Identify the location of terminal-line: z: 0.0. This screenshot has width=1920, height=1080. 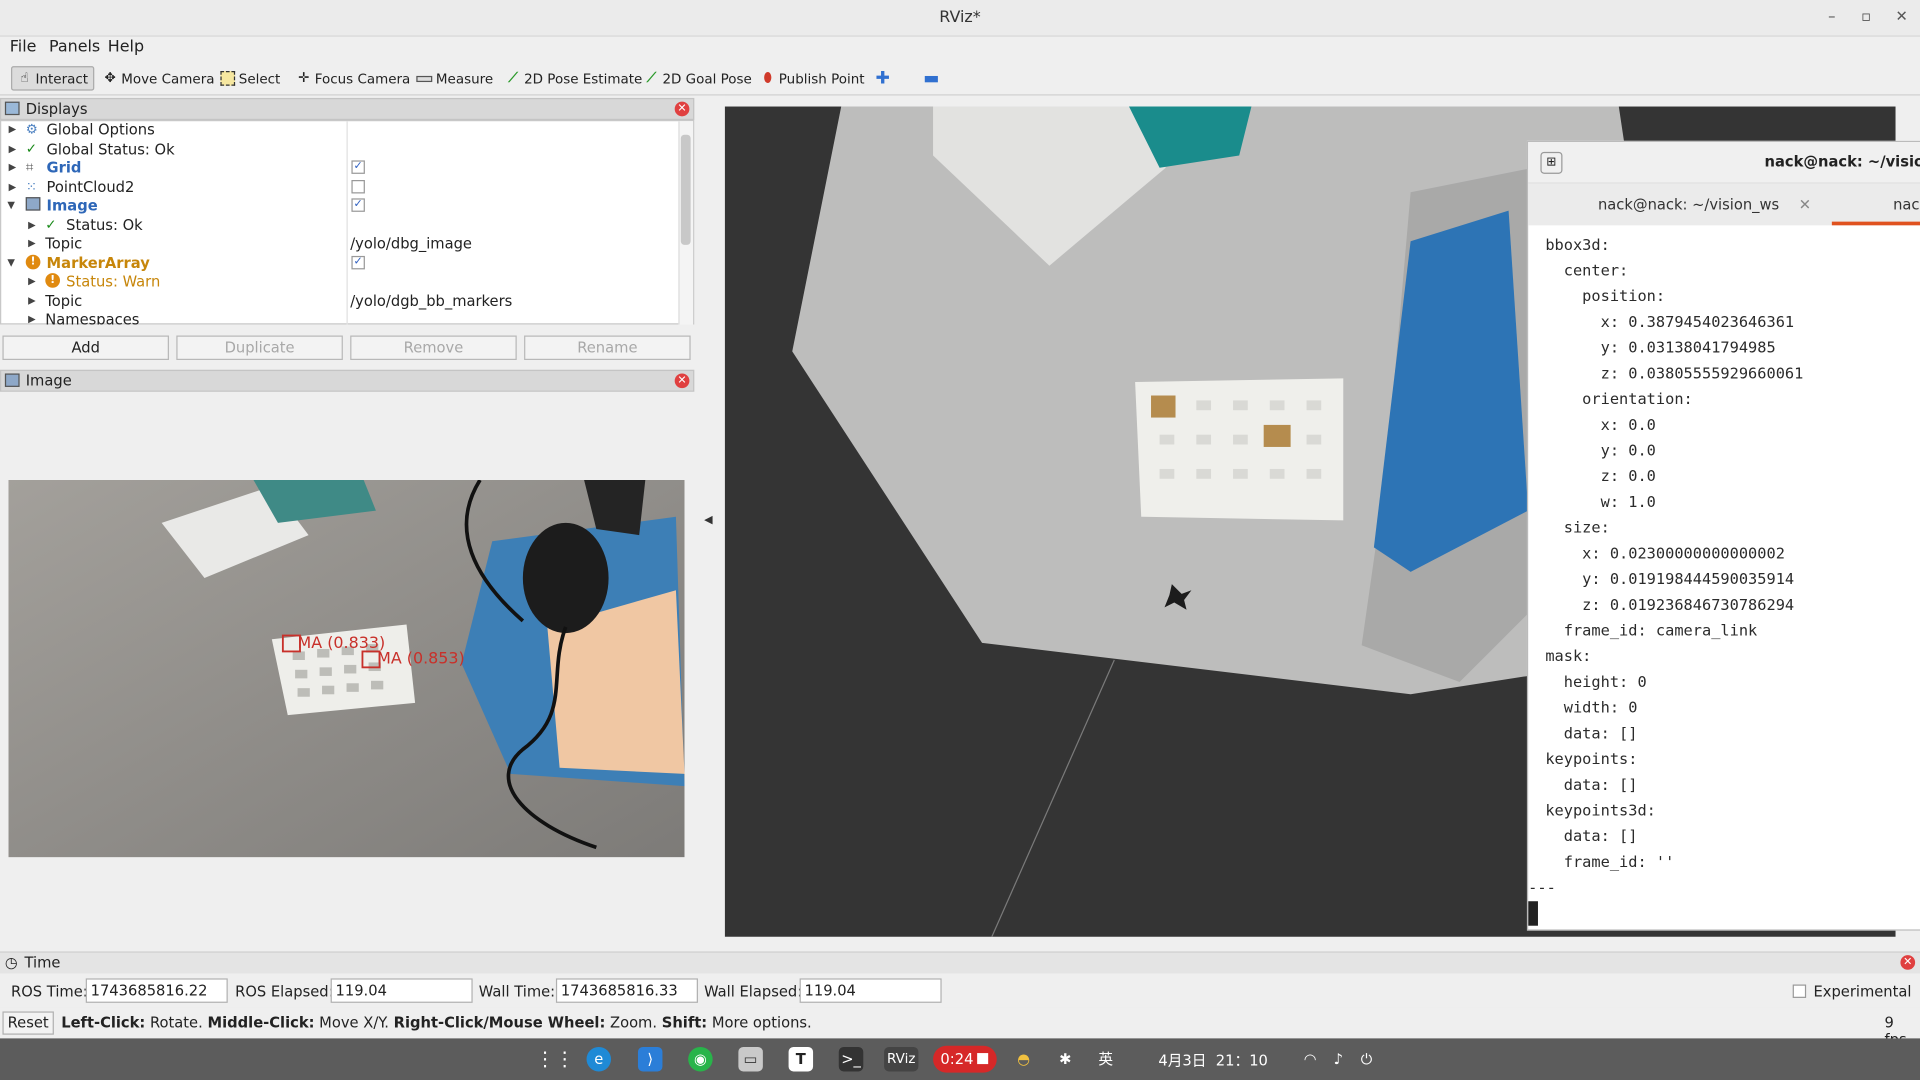
(1600, 475).